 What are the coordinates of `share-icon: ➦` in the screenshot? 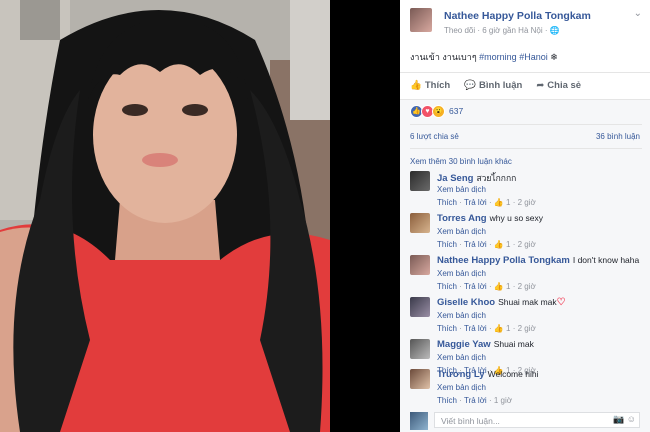 It's located at (540, 85).